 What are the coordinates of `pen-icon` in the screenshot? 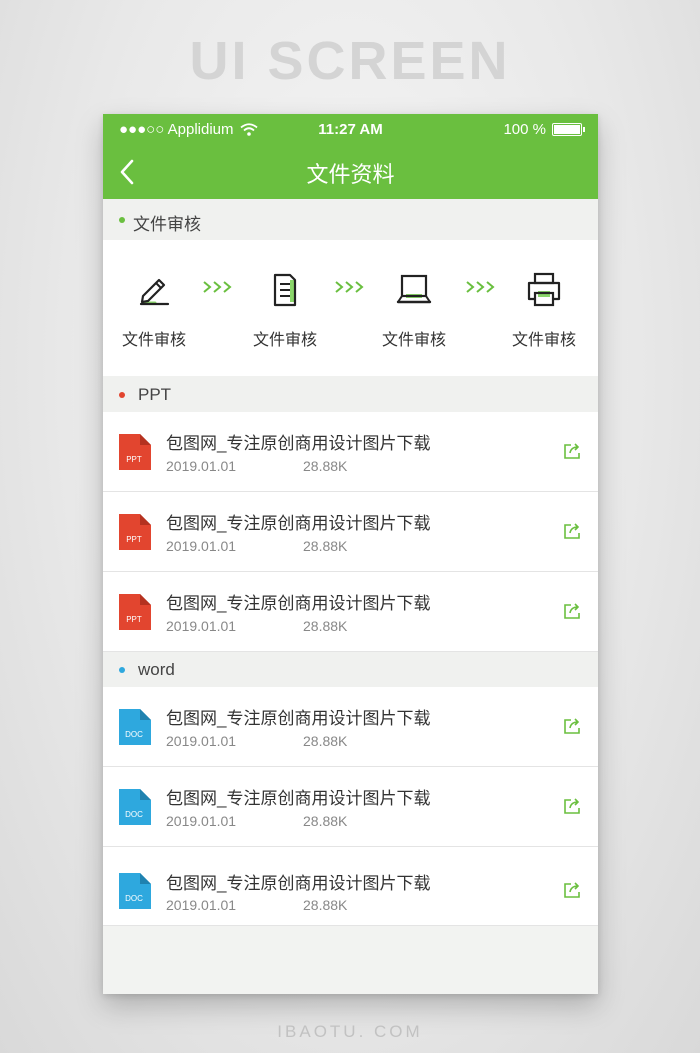 It's located at (154, 292).